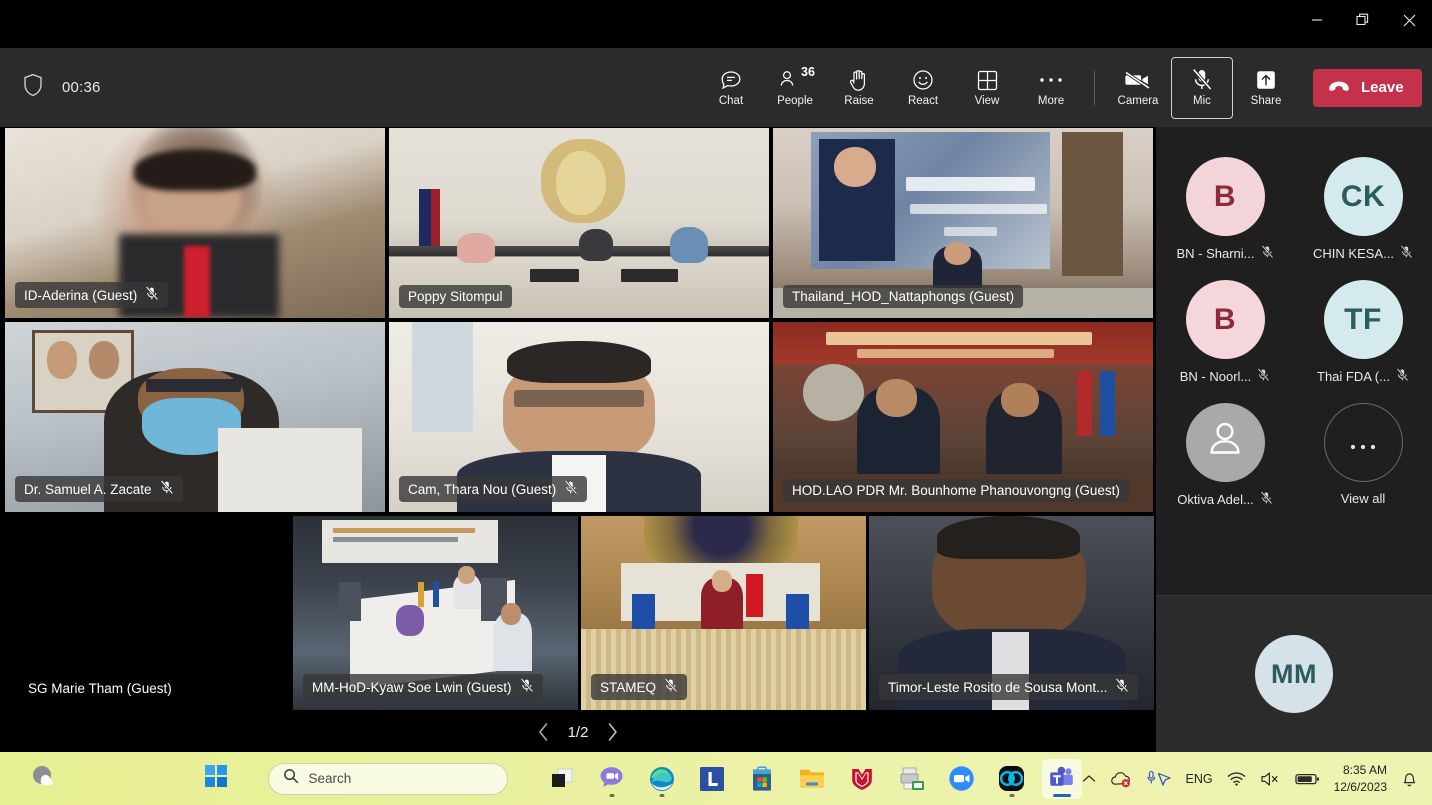  I want to click on mic-toggle-button: Mic, so click(1202, 87).